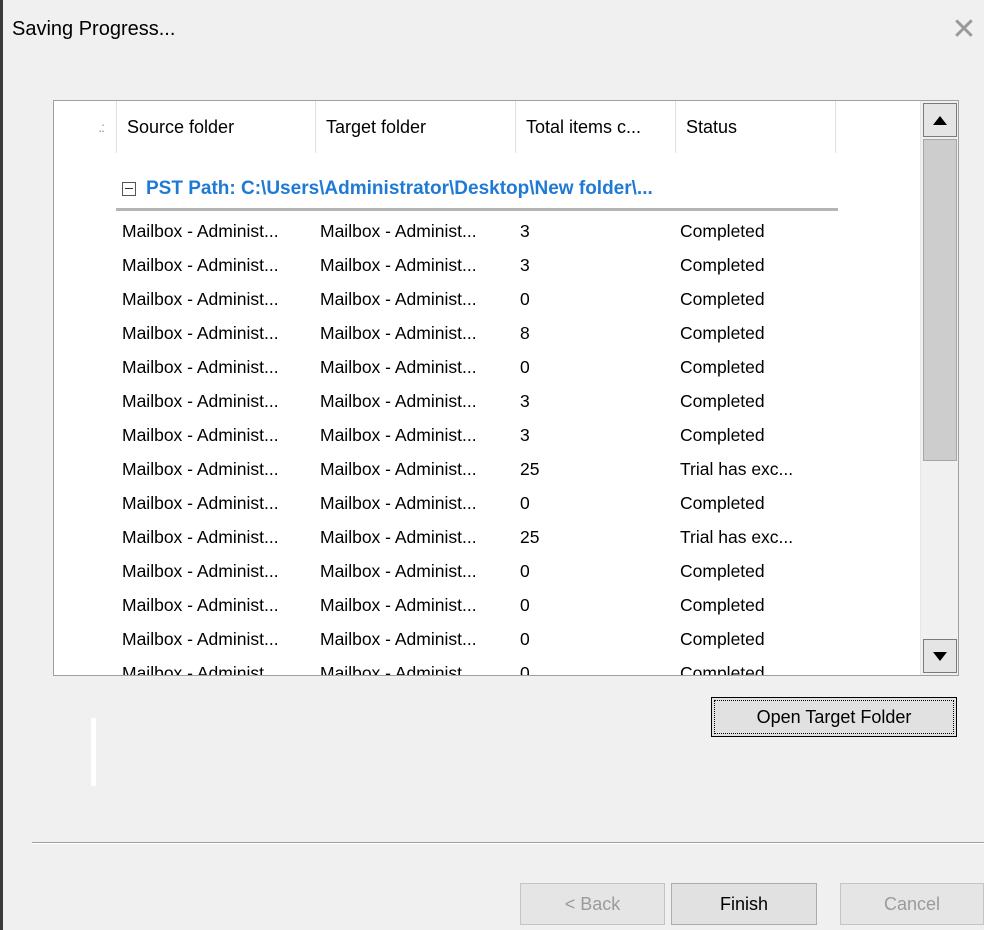 This screenshot has width=984, height=930. Describe the element at coordinates (216, 127) in the screenshot. I see `column-header-source-folder: Source folder` at that location.